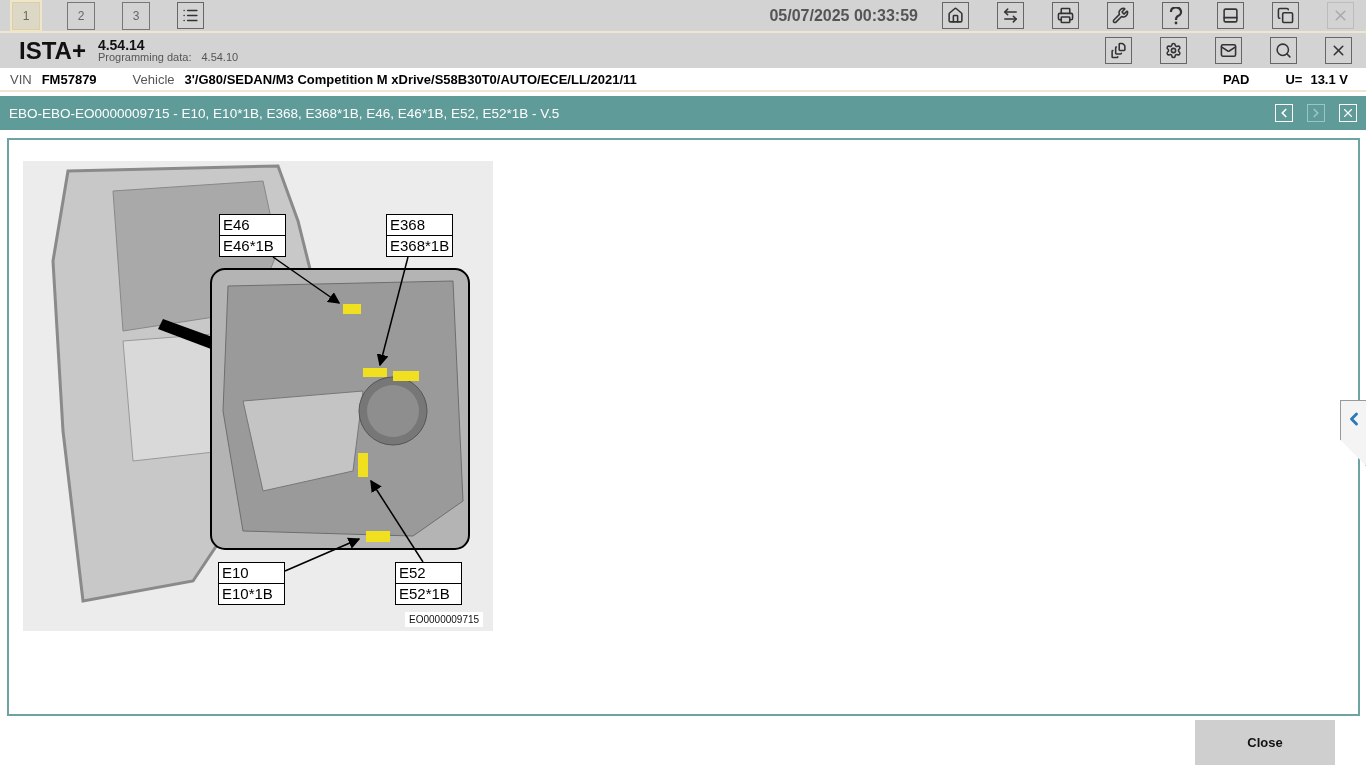  Describe the element at coordinates (236, 225) in the screenshot. I see `callout-text: E46` at that location.